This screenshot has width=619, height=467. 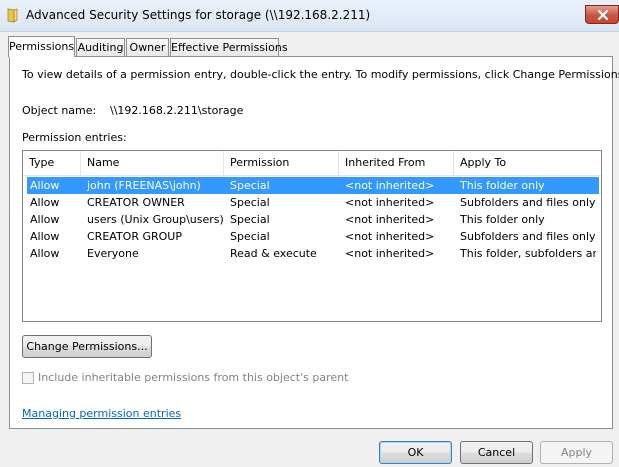 I want to click on object-name-value: \\192.168.2.211\storage, so click(x=177, y=110).